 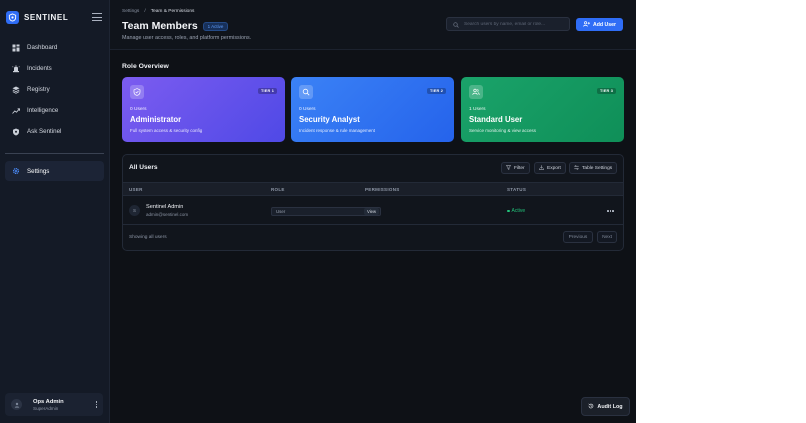 What do you see at coordinates (15, 47) in the screenshot?
I see `dashboard-icon` at bounding box center [15, 47].